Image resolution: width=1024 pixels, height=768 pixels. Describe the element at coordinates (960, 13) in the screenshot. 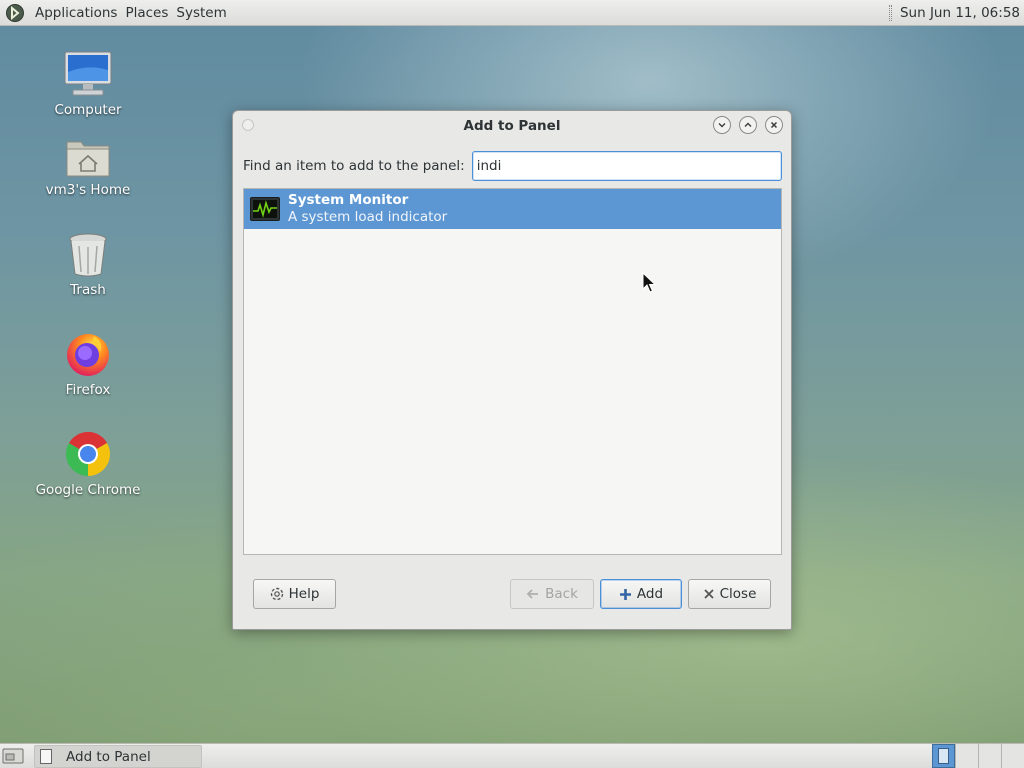

I see `clock: Sun Jun 11, 06:58` at that location.